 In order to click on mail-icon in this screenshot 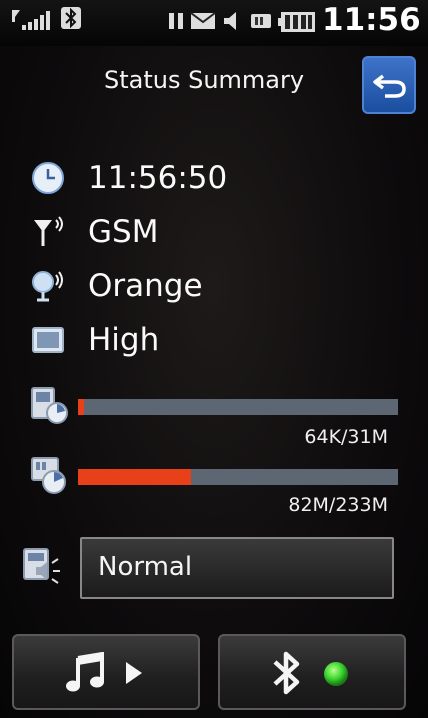, I will do `click(203, 20)`.